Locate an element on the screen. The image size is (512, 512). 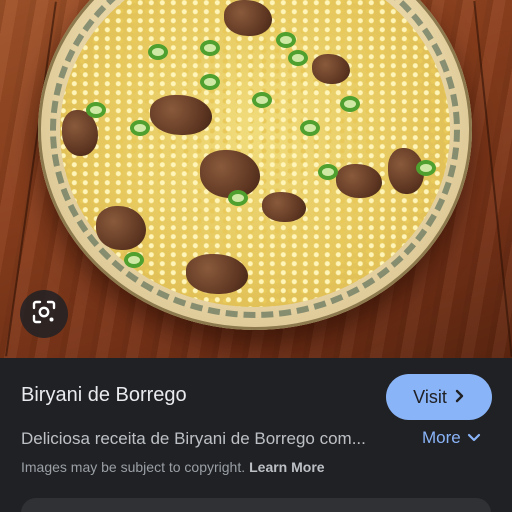
google-lens-icon is located at coordinates (44, 314).